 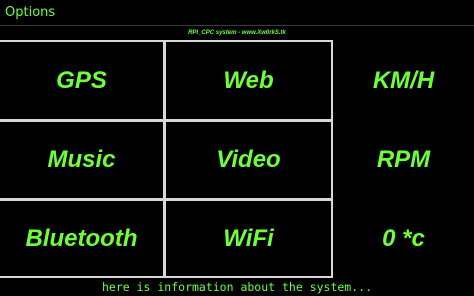 I want to click on gps-label: GPS, so click(x=81, y=80).